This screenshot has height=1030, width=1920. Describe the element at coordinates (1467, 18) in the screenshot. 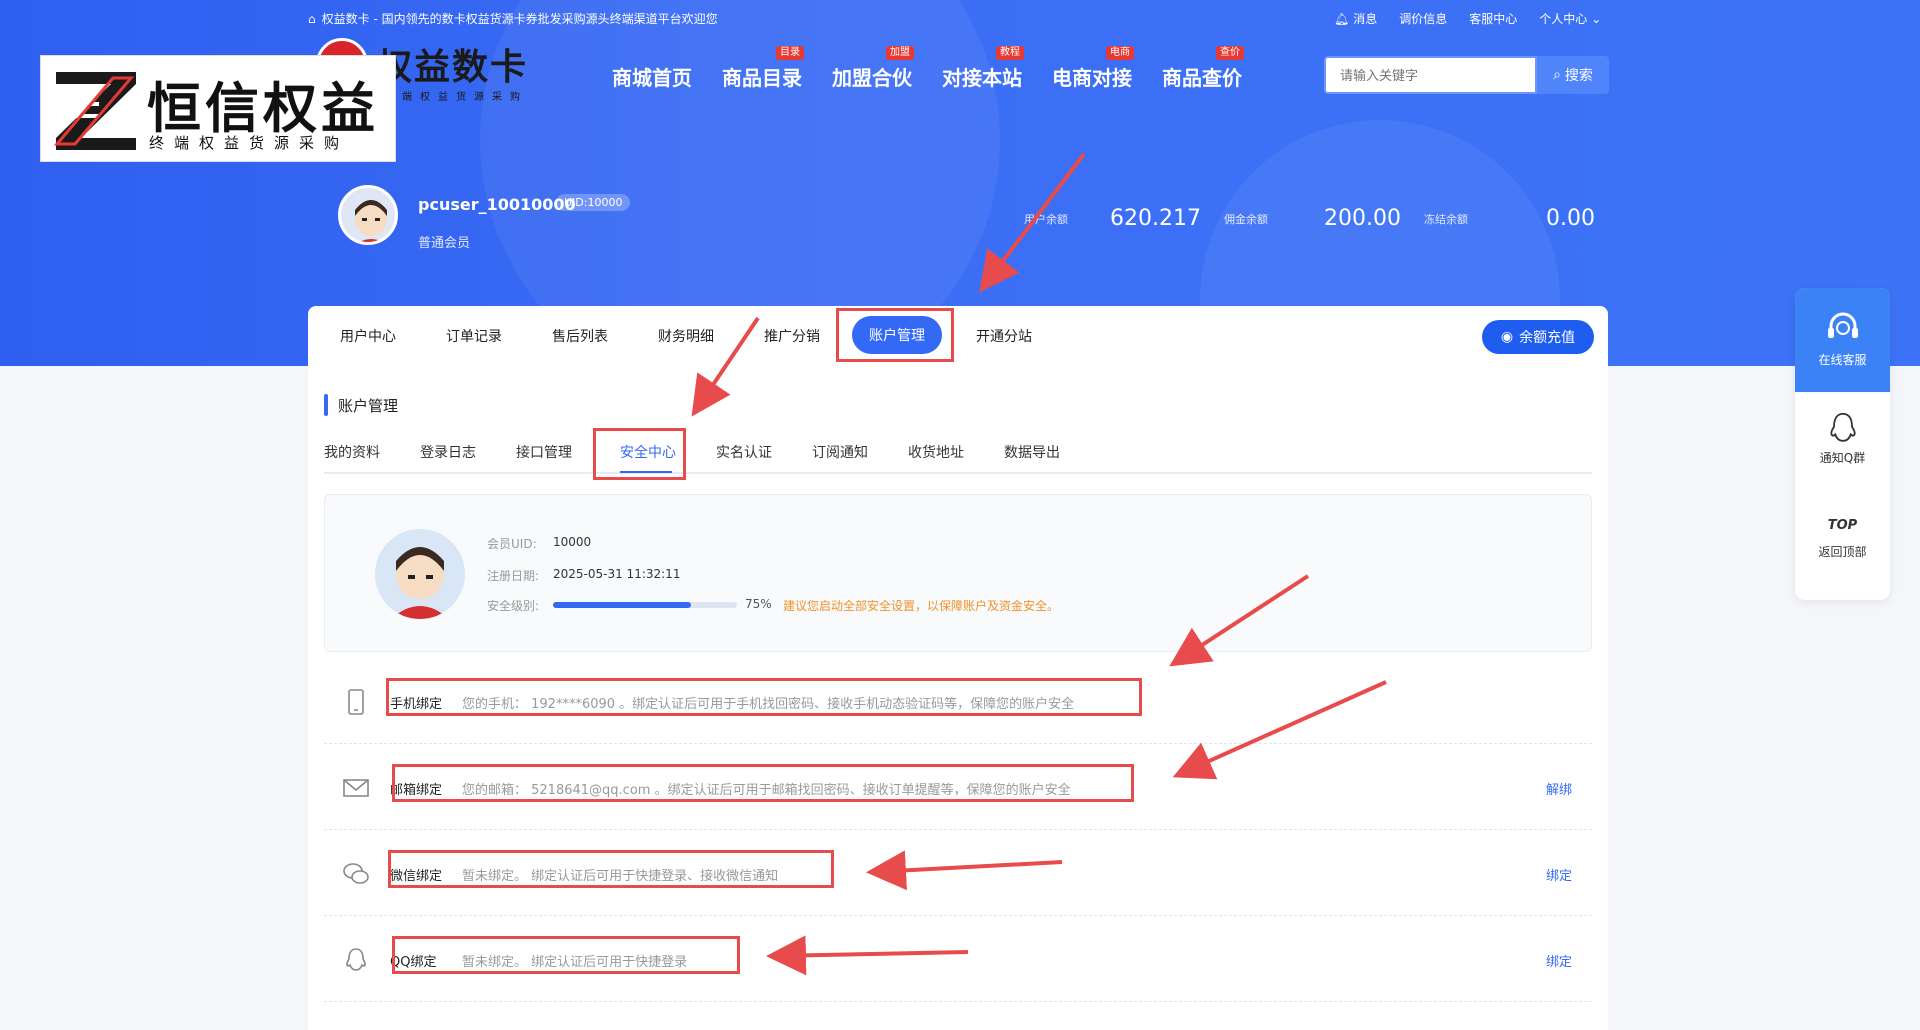

I see `top-links: 🔔︎ 消息 调价信息 客服中心 个人中心 ⌄` at that location.